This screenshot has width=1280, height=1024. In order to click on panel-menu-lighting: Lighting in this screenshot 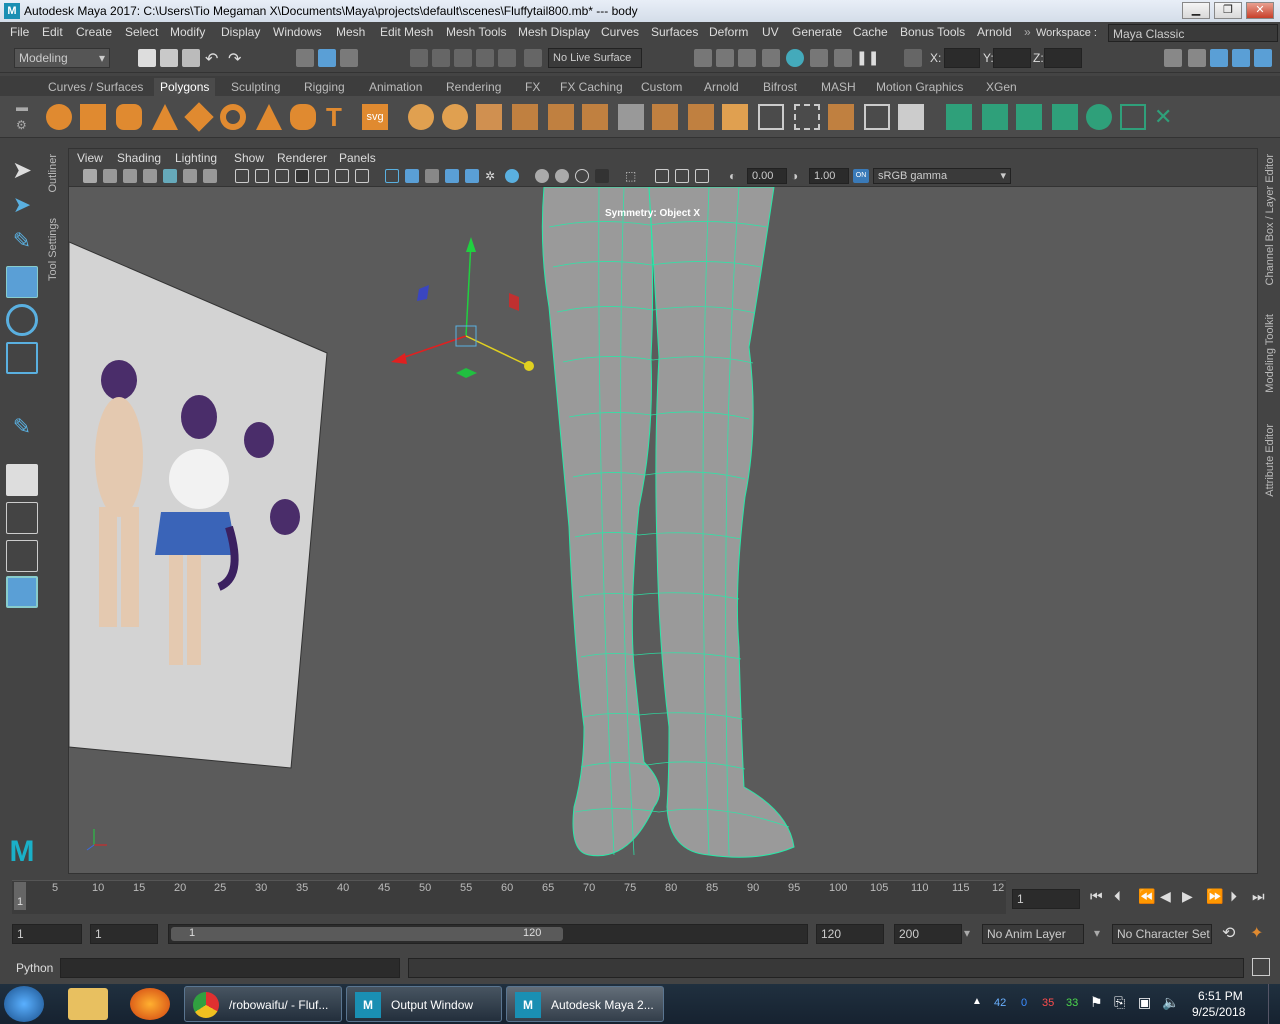, I will do `click(196, 158)`.